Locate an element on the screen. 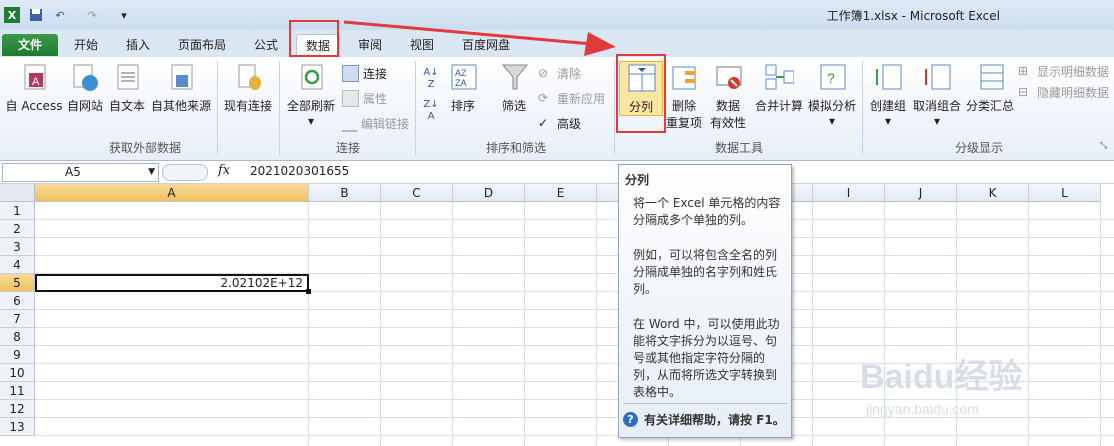  row-header-5: 5 is located at coordinates (17, 283).